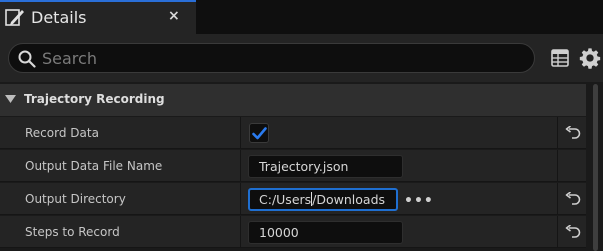 Image resolution: width=603 pixels, height=251 pixels. I want to click on close-icon: ×, so click(174, 16).